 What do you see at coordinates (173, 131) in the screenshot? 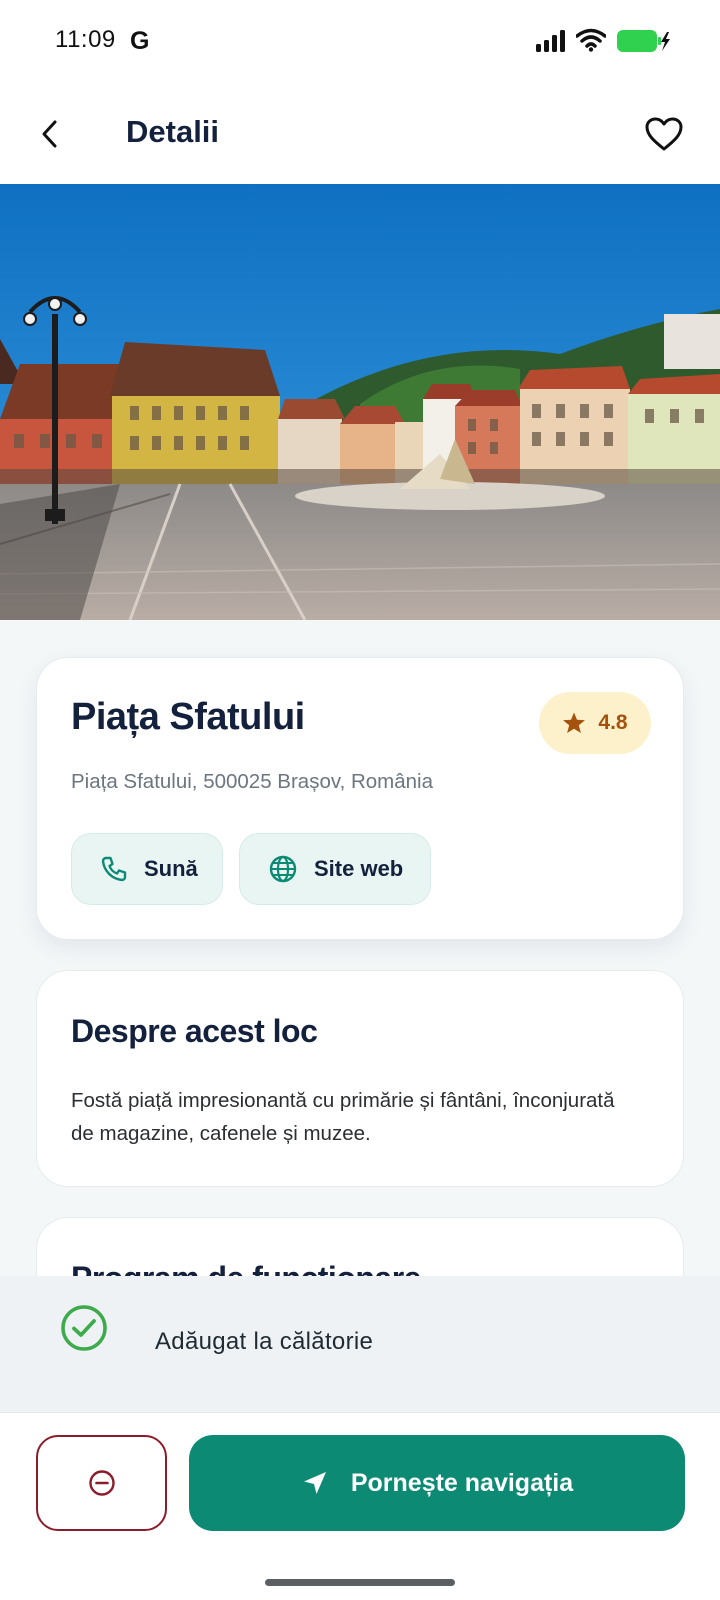
I see `page-title: Detalii` at bounding box center [173, 131].